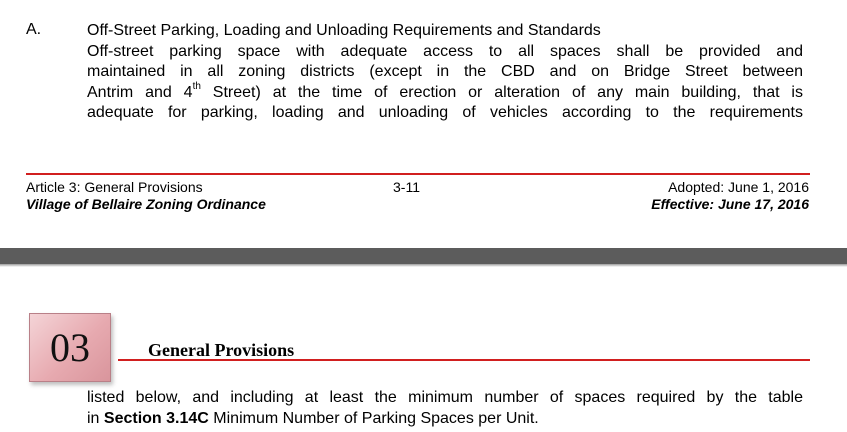  I want to click on page-separator, so click(423, 256).